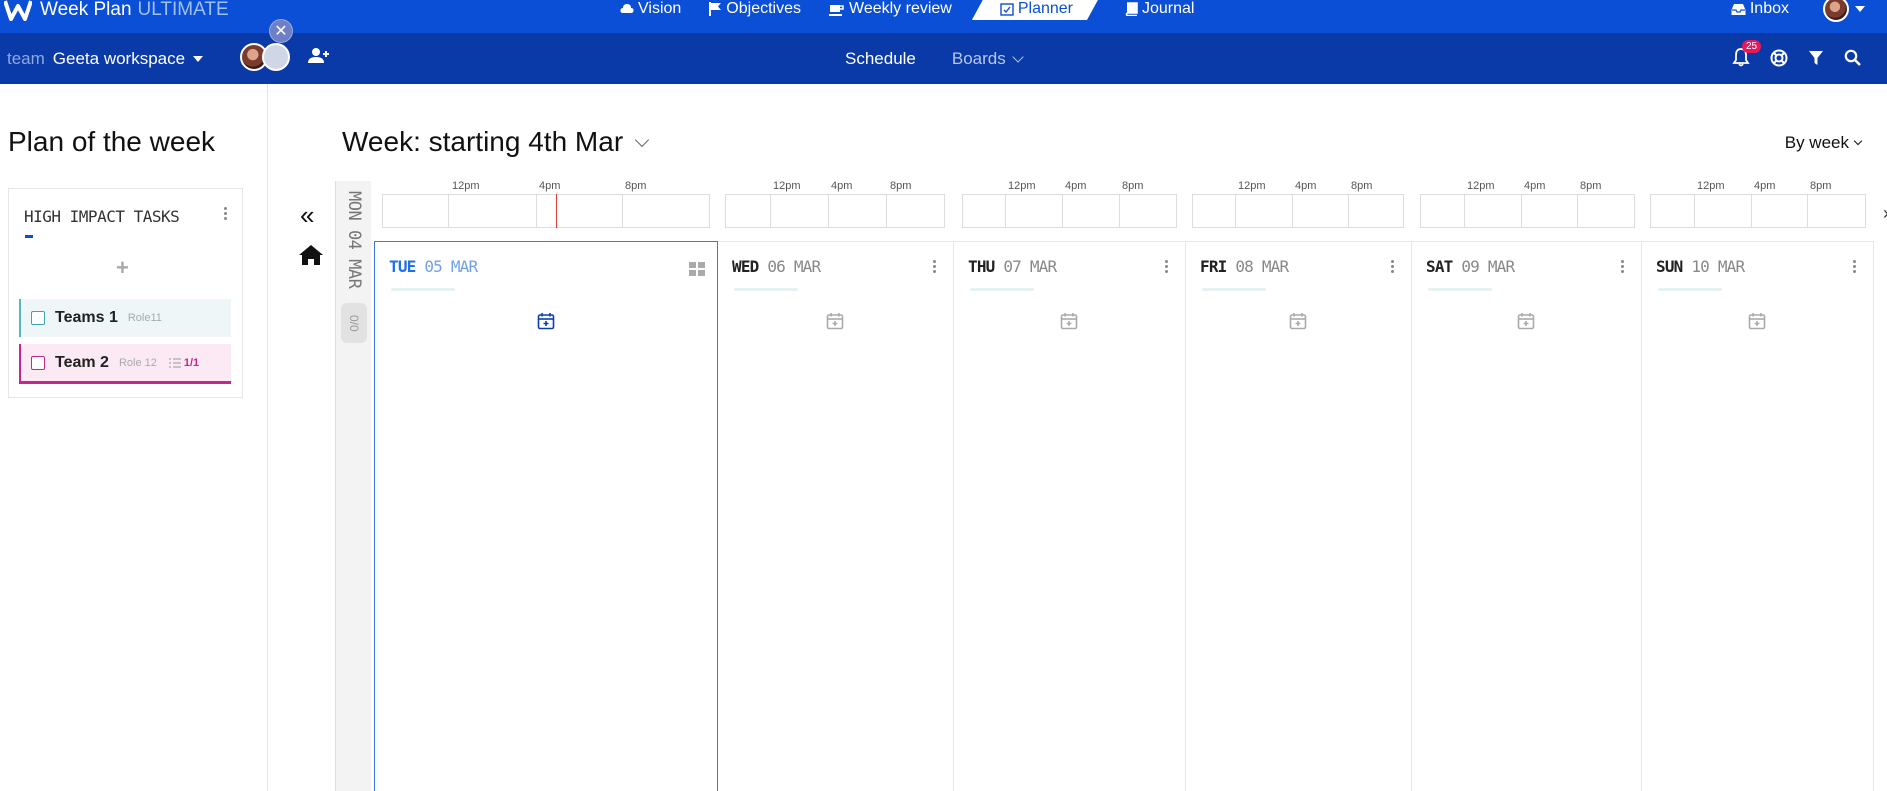 The width and height of the screenshot is (1887, 791). Describe the element at coordinates (183, 10) in the screenshot. I see `app-tier: ULTIMATE` at that location.